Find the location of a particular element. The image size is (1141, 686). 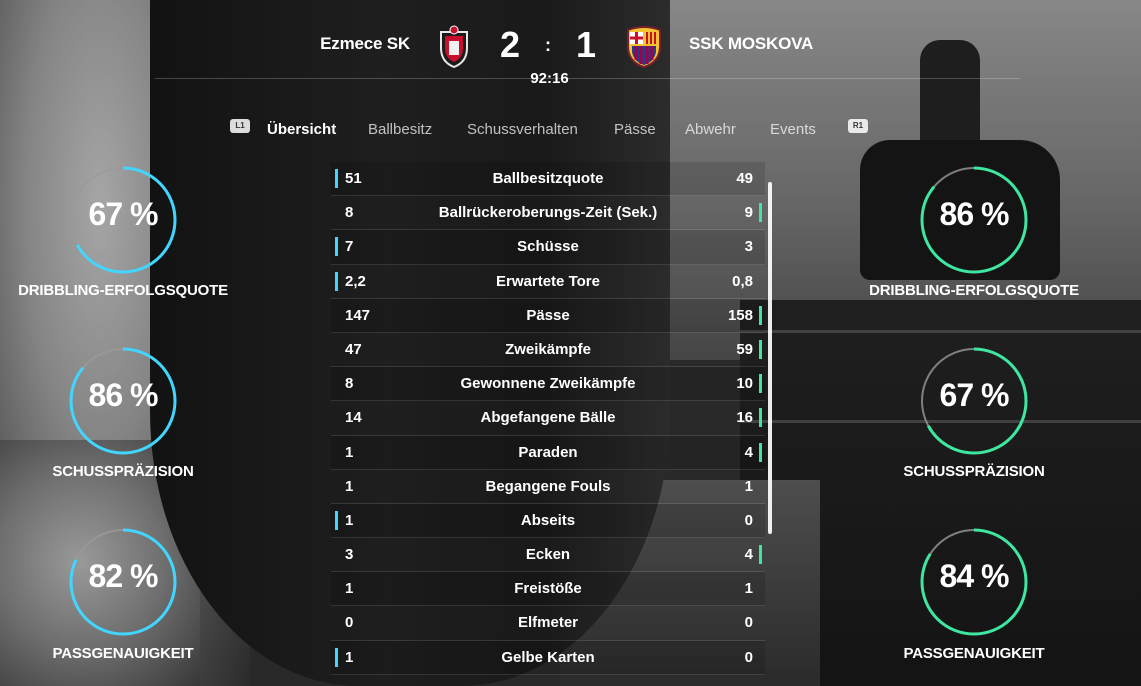

stat-row: 0 Elfmeter 0 is located at coordinates (548, 623).